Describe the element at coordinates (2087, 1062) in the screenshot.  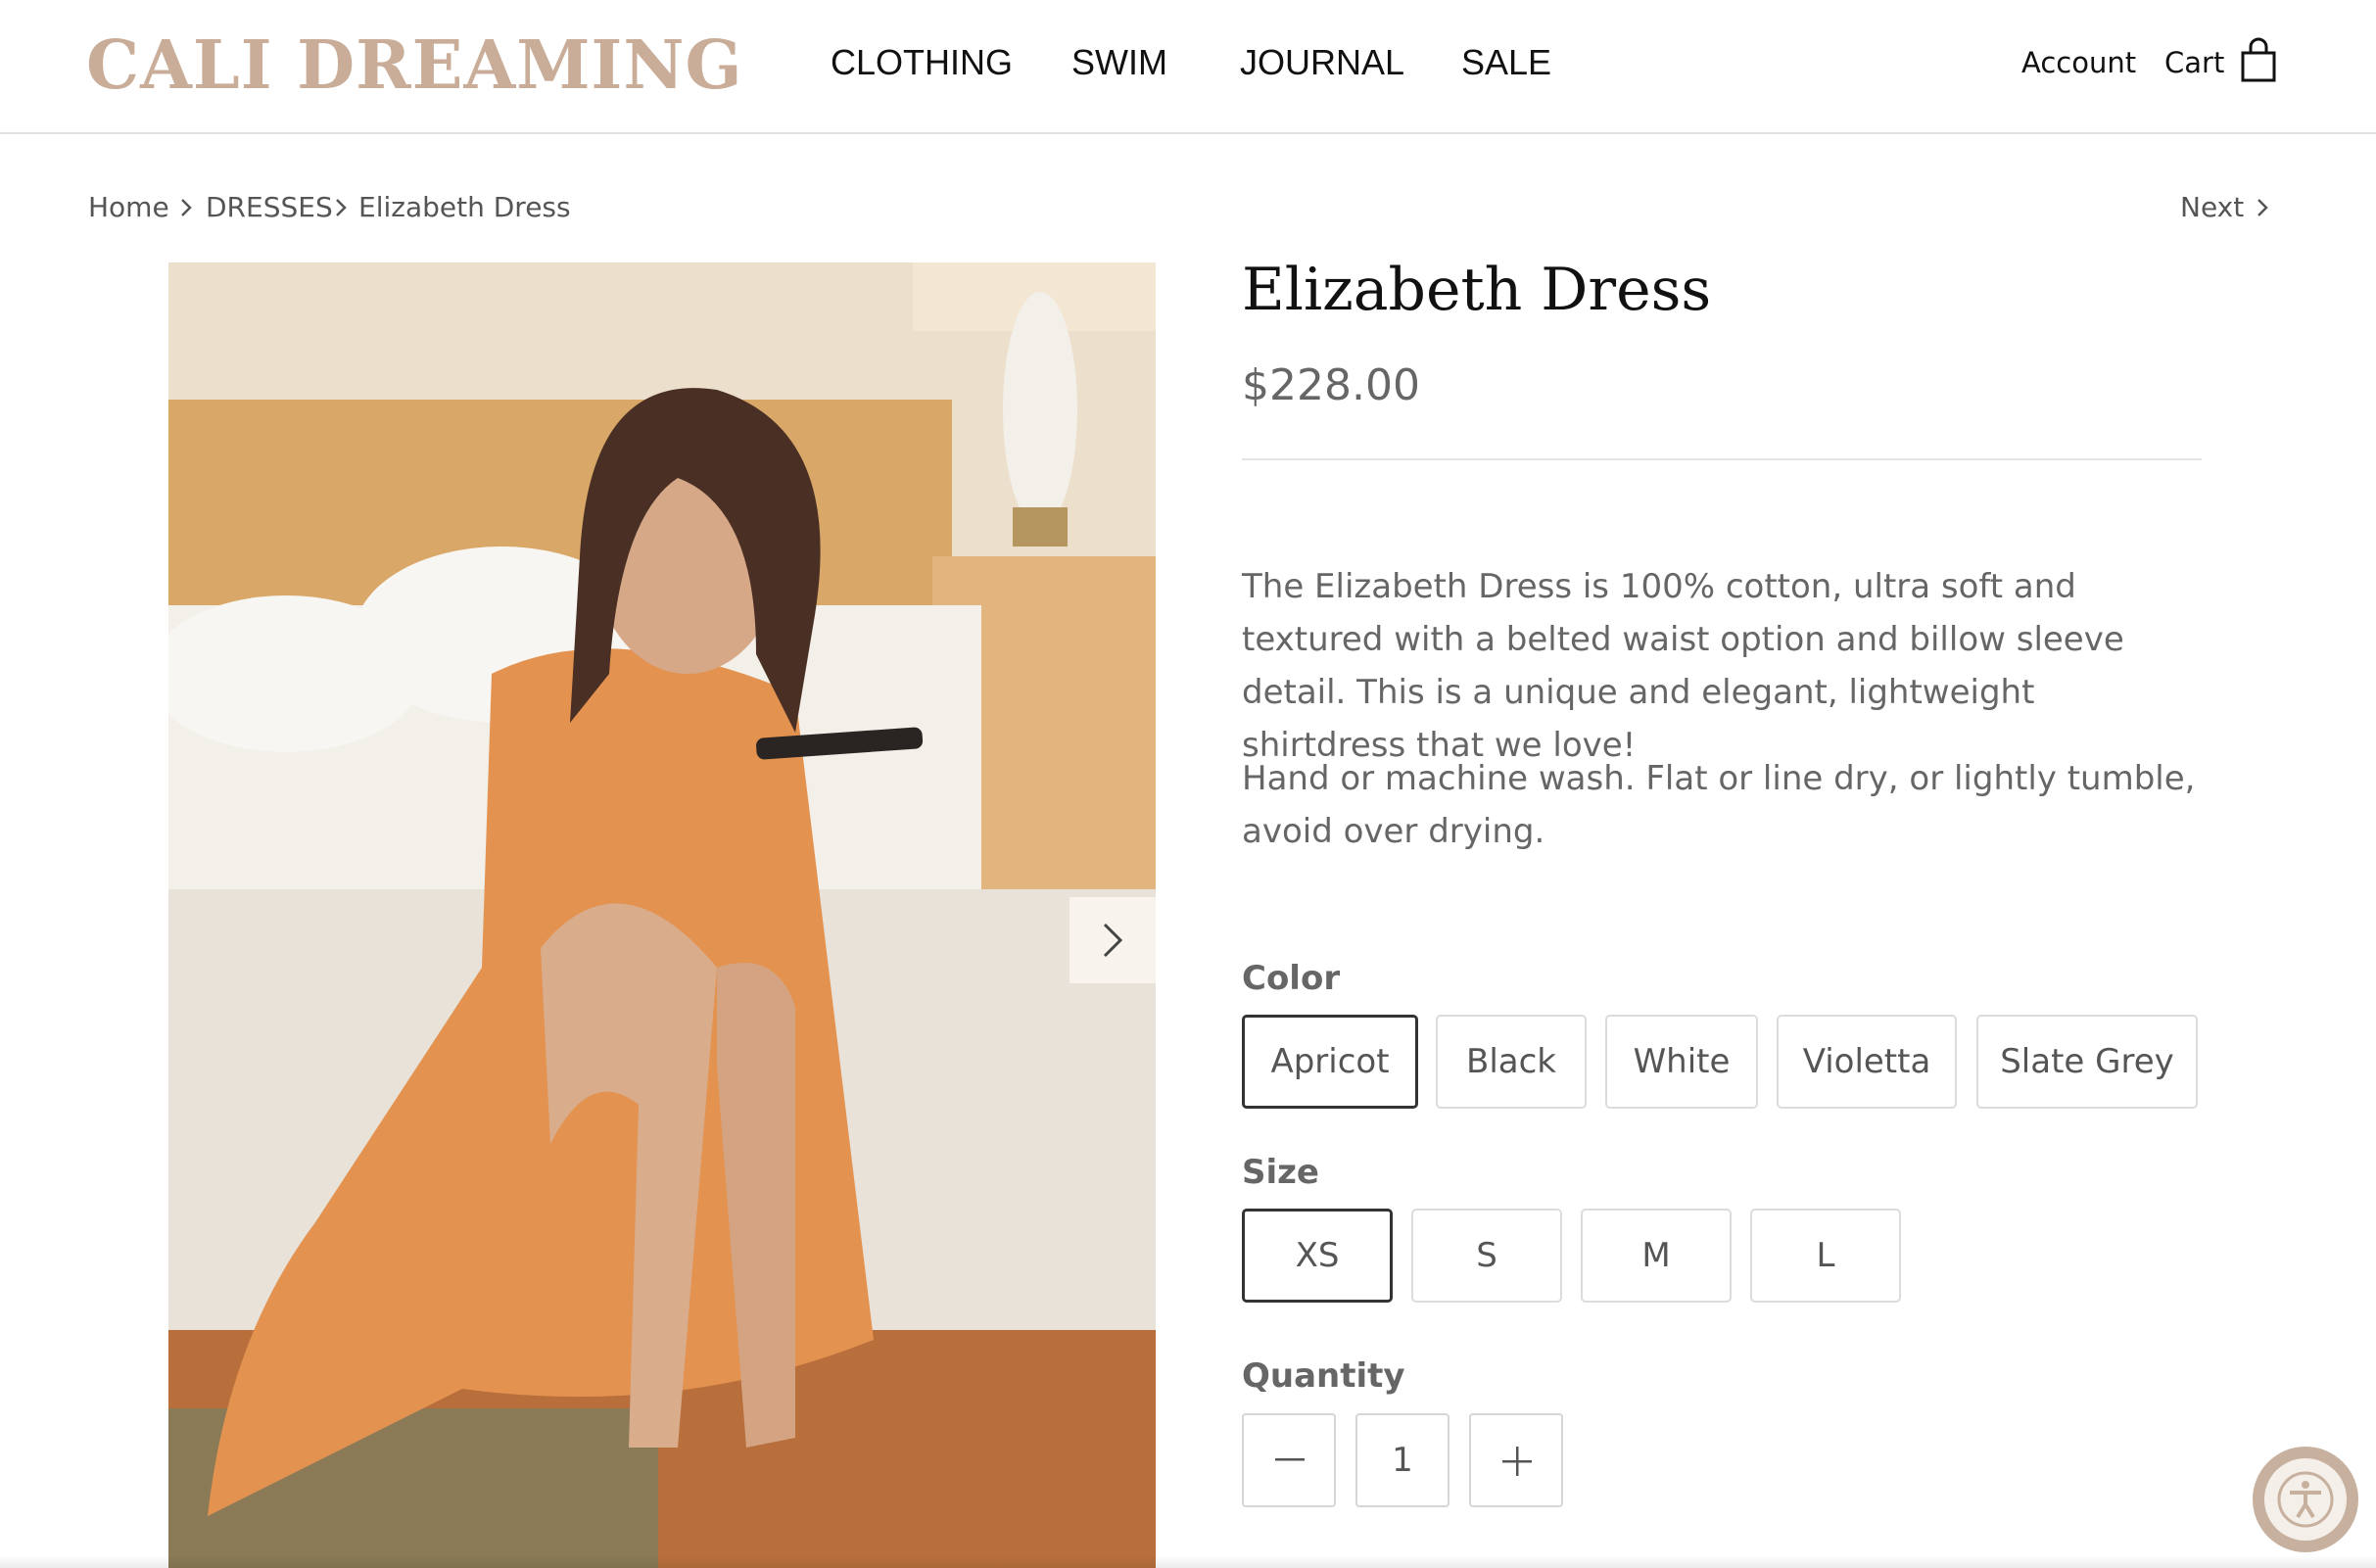
I see `color-option-slate-grey: Slate Grey` at that location.